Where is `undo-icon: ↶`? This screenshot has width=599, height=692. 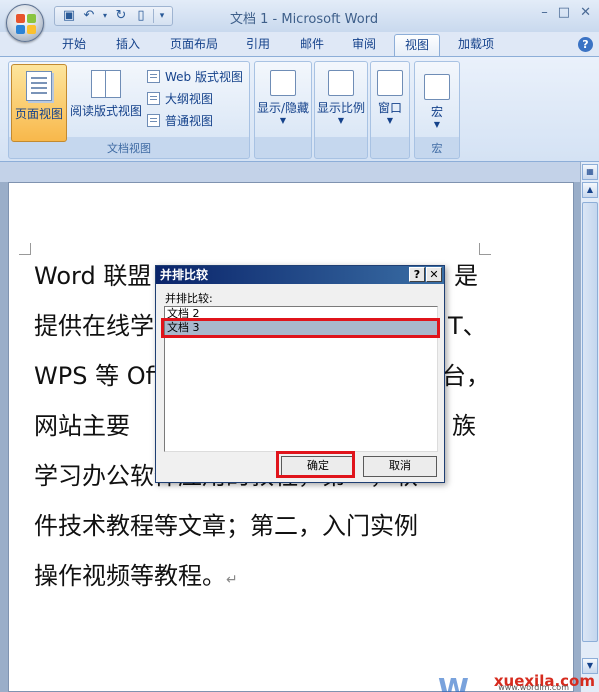
undo-icon: ↶ is located at coordinates (89, 16).